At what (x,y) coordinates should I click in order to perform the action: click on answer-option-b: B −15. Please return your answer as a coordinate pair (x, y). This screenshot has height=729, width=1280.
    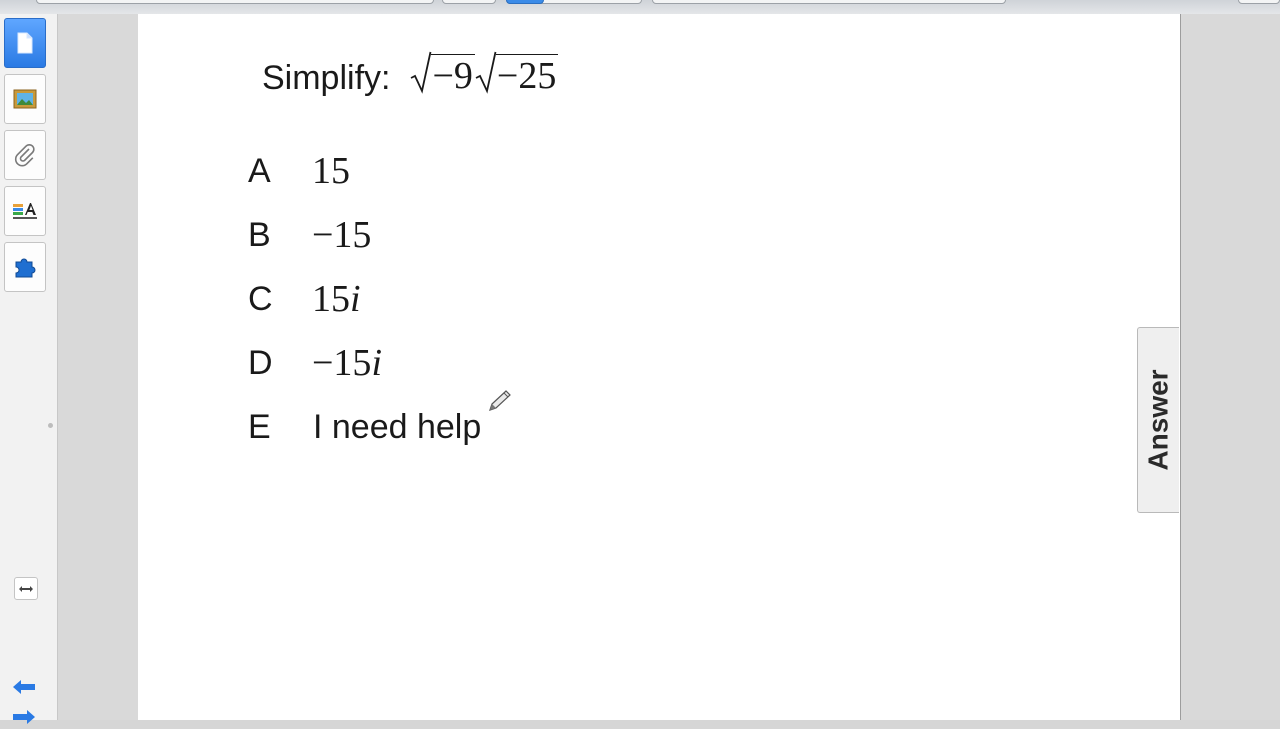
    Looking at the image, I should click on (309, 235).